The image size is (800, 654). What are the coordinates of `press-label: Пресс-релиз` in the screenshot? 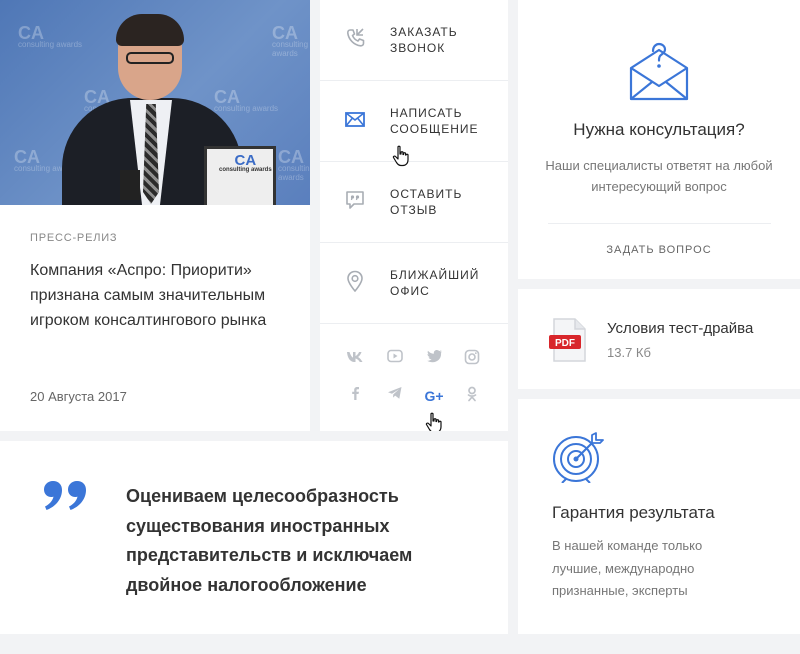 It's located at (74, 238).